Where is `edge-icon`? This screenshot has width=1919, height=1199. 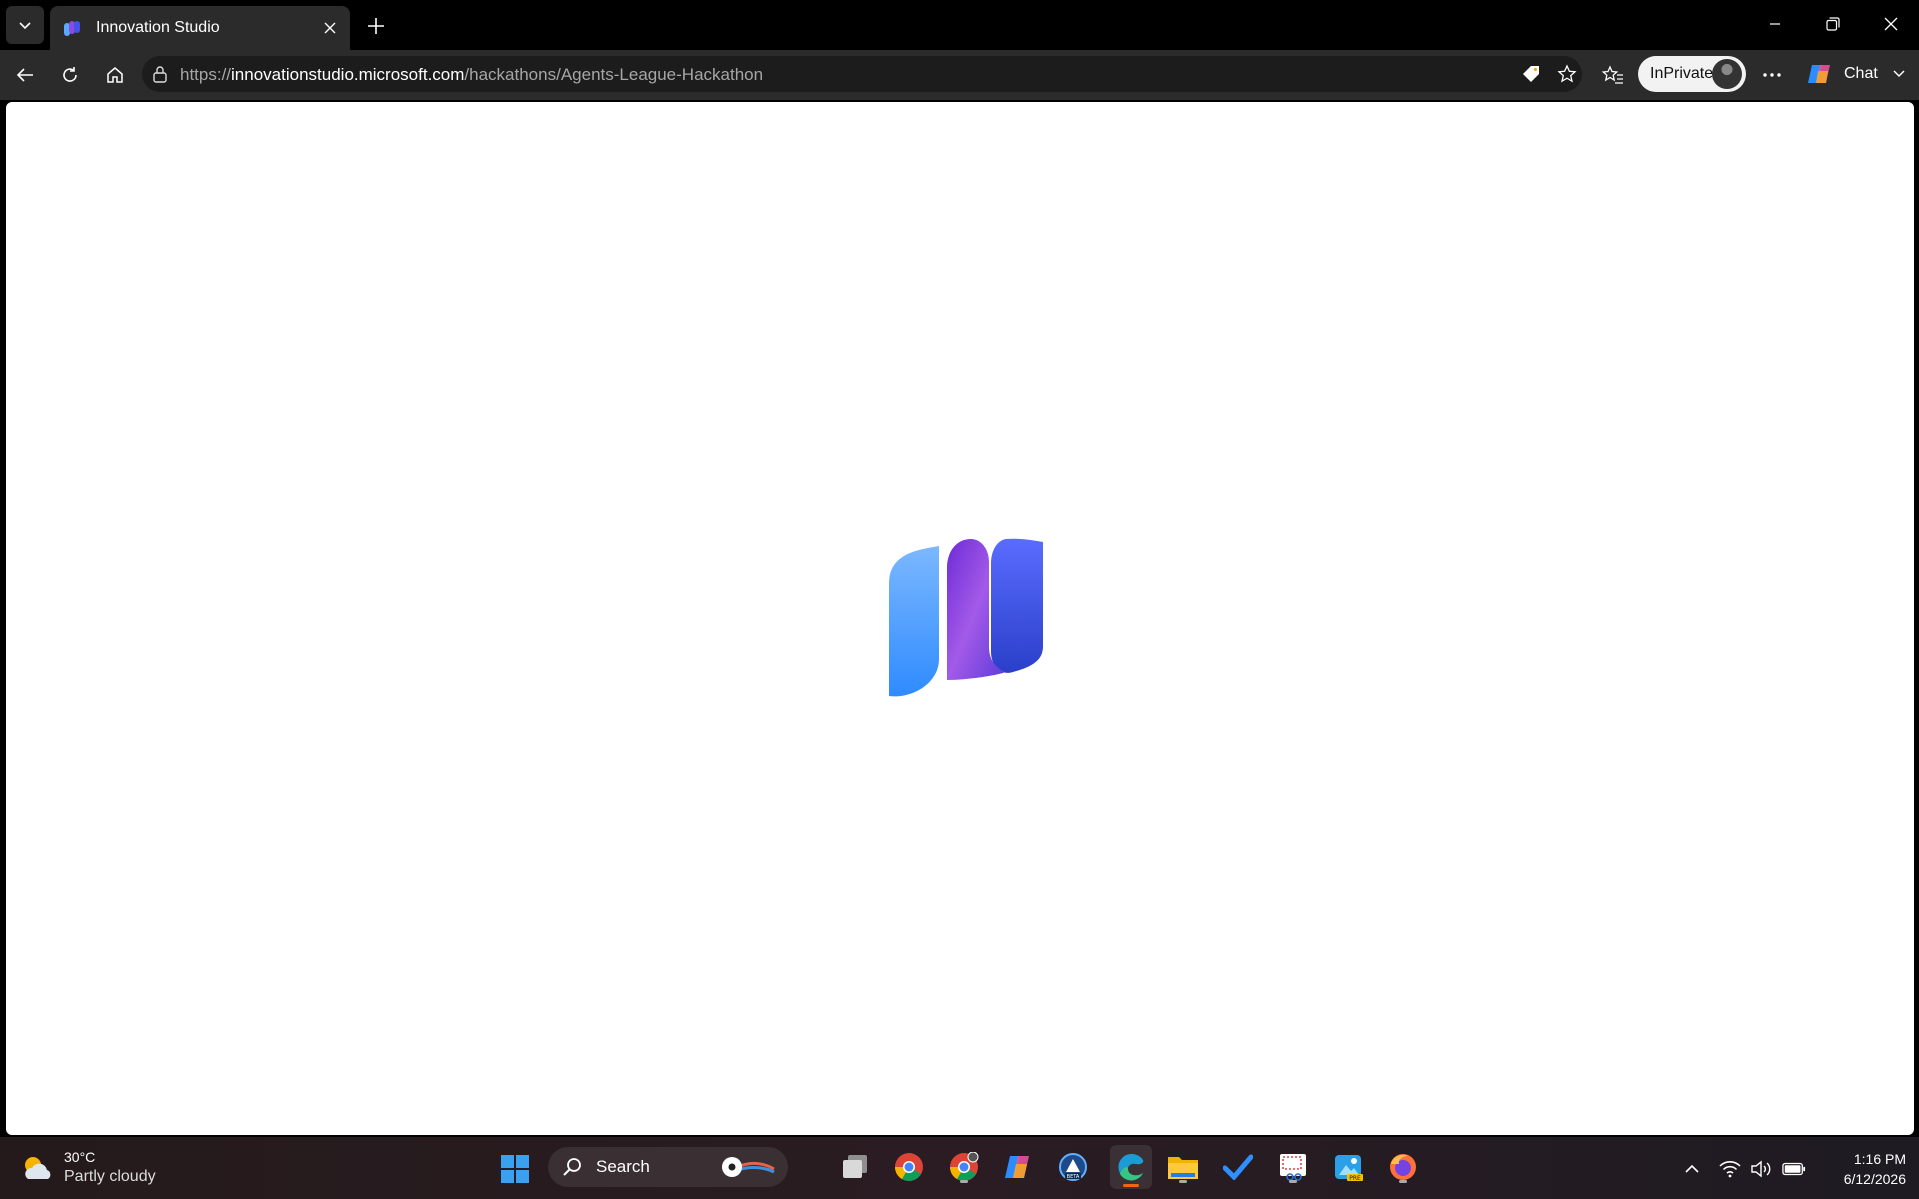 edge-icon is located at coordinates (1131, 1167).